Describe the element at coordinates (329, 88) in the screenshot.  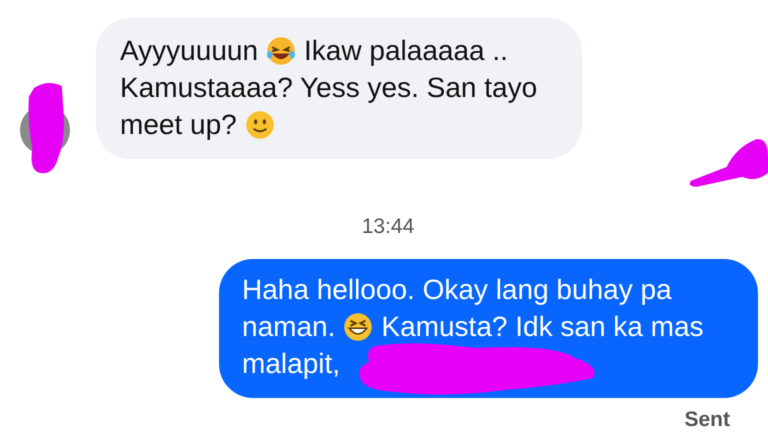
I see `message-text: Kamustaaaa? Yess yes. San tayo` at that location.